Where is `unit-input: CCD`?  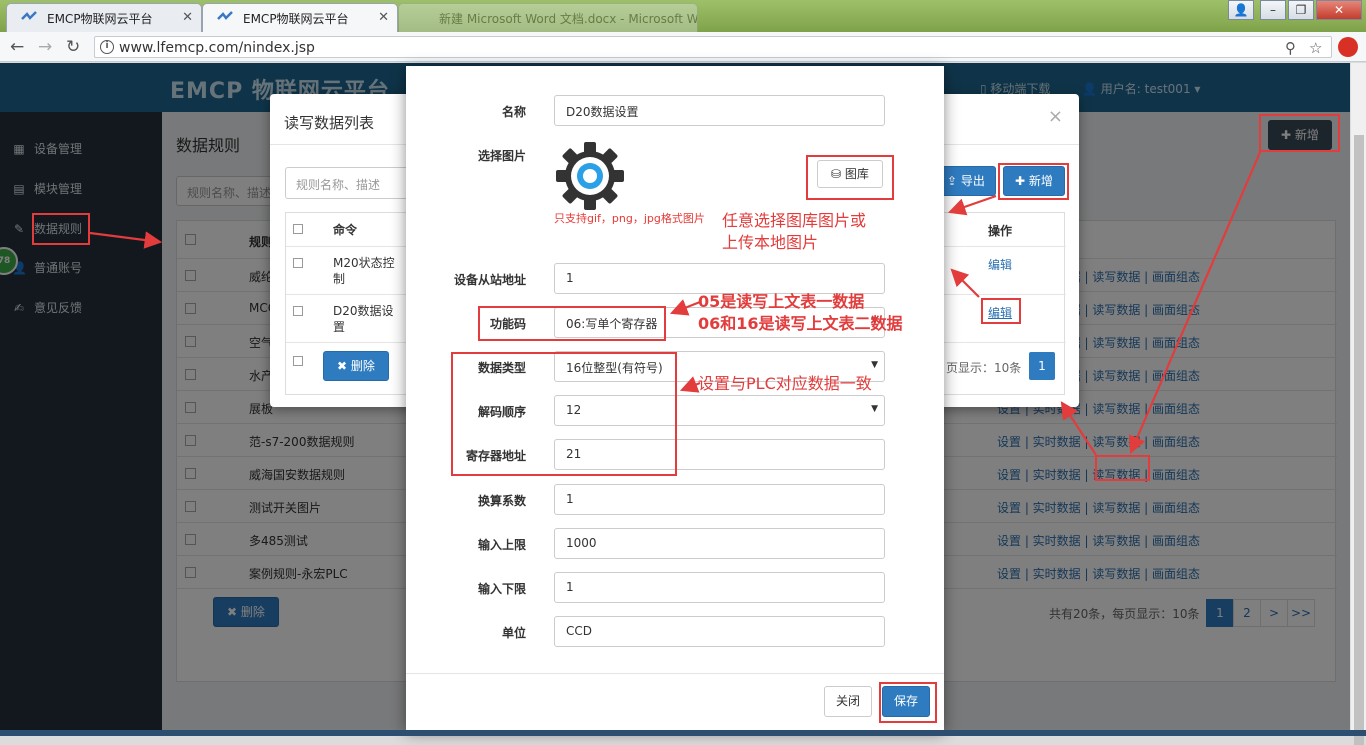
unit-input: CCD is located at coordinates (719, 631).